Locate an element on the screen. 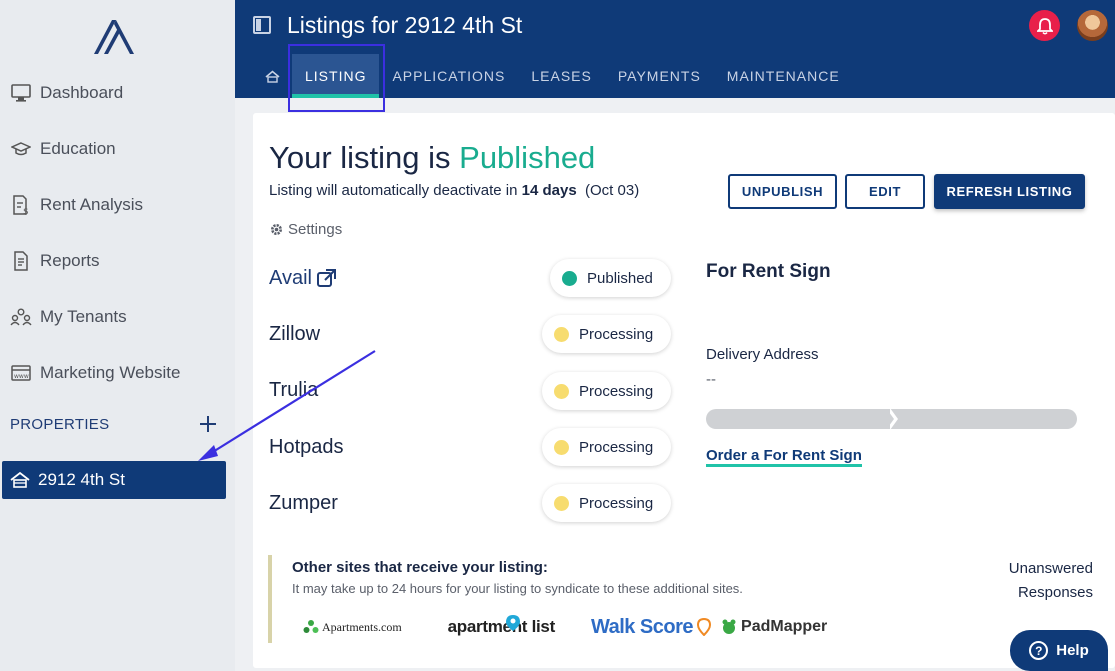 The image size is (1115, 671). monitor-icon is located at coordinates (21, 93).